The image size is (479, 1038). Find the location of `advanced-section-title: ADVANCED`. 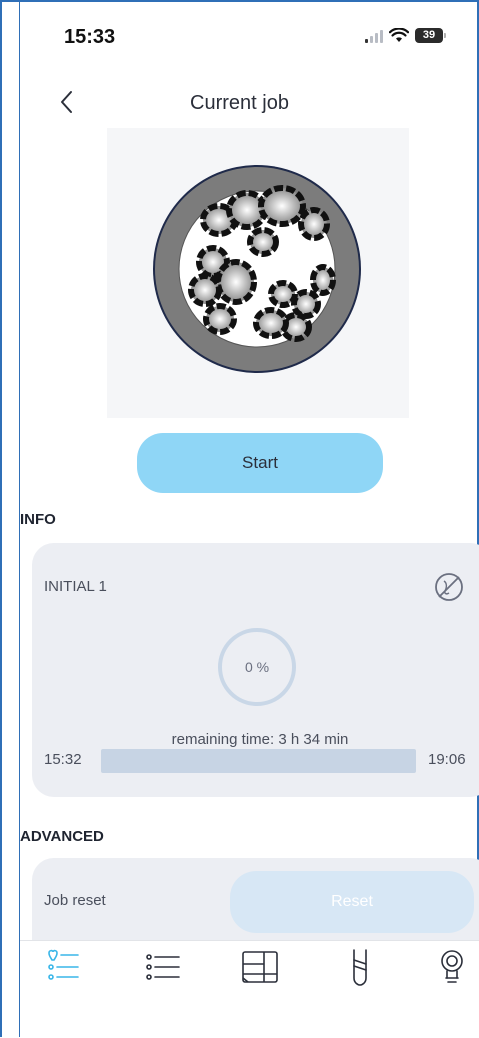

advanced-section-title: ADVANCED is located at coordinates (62, 836).